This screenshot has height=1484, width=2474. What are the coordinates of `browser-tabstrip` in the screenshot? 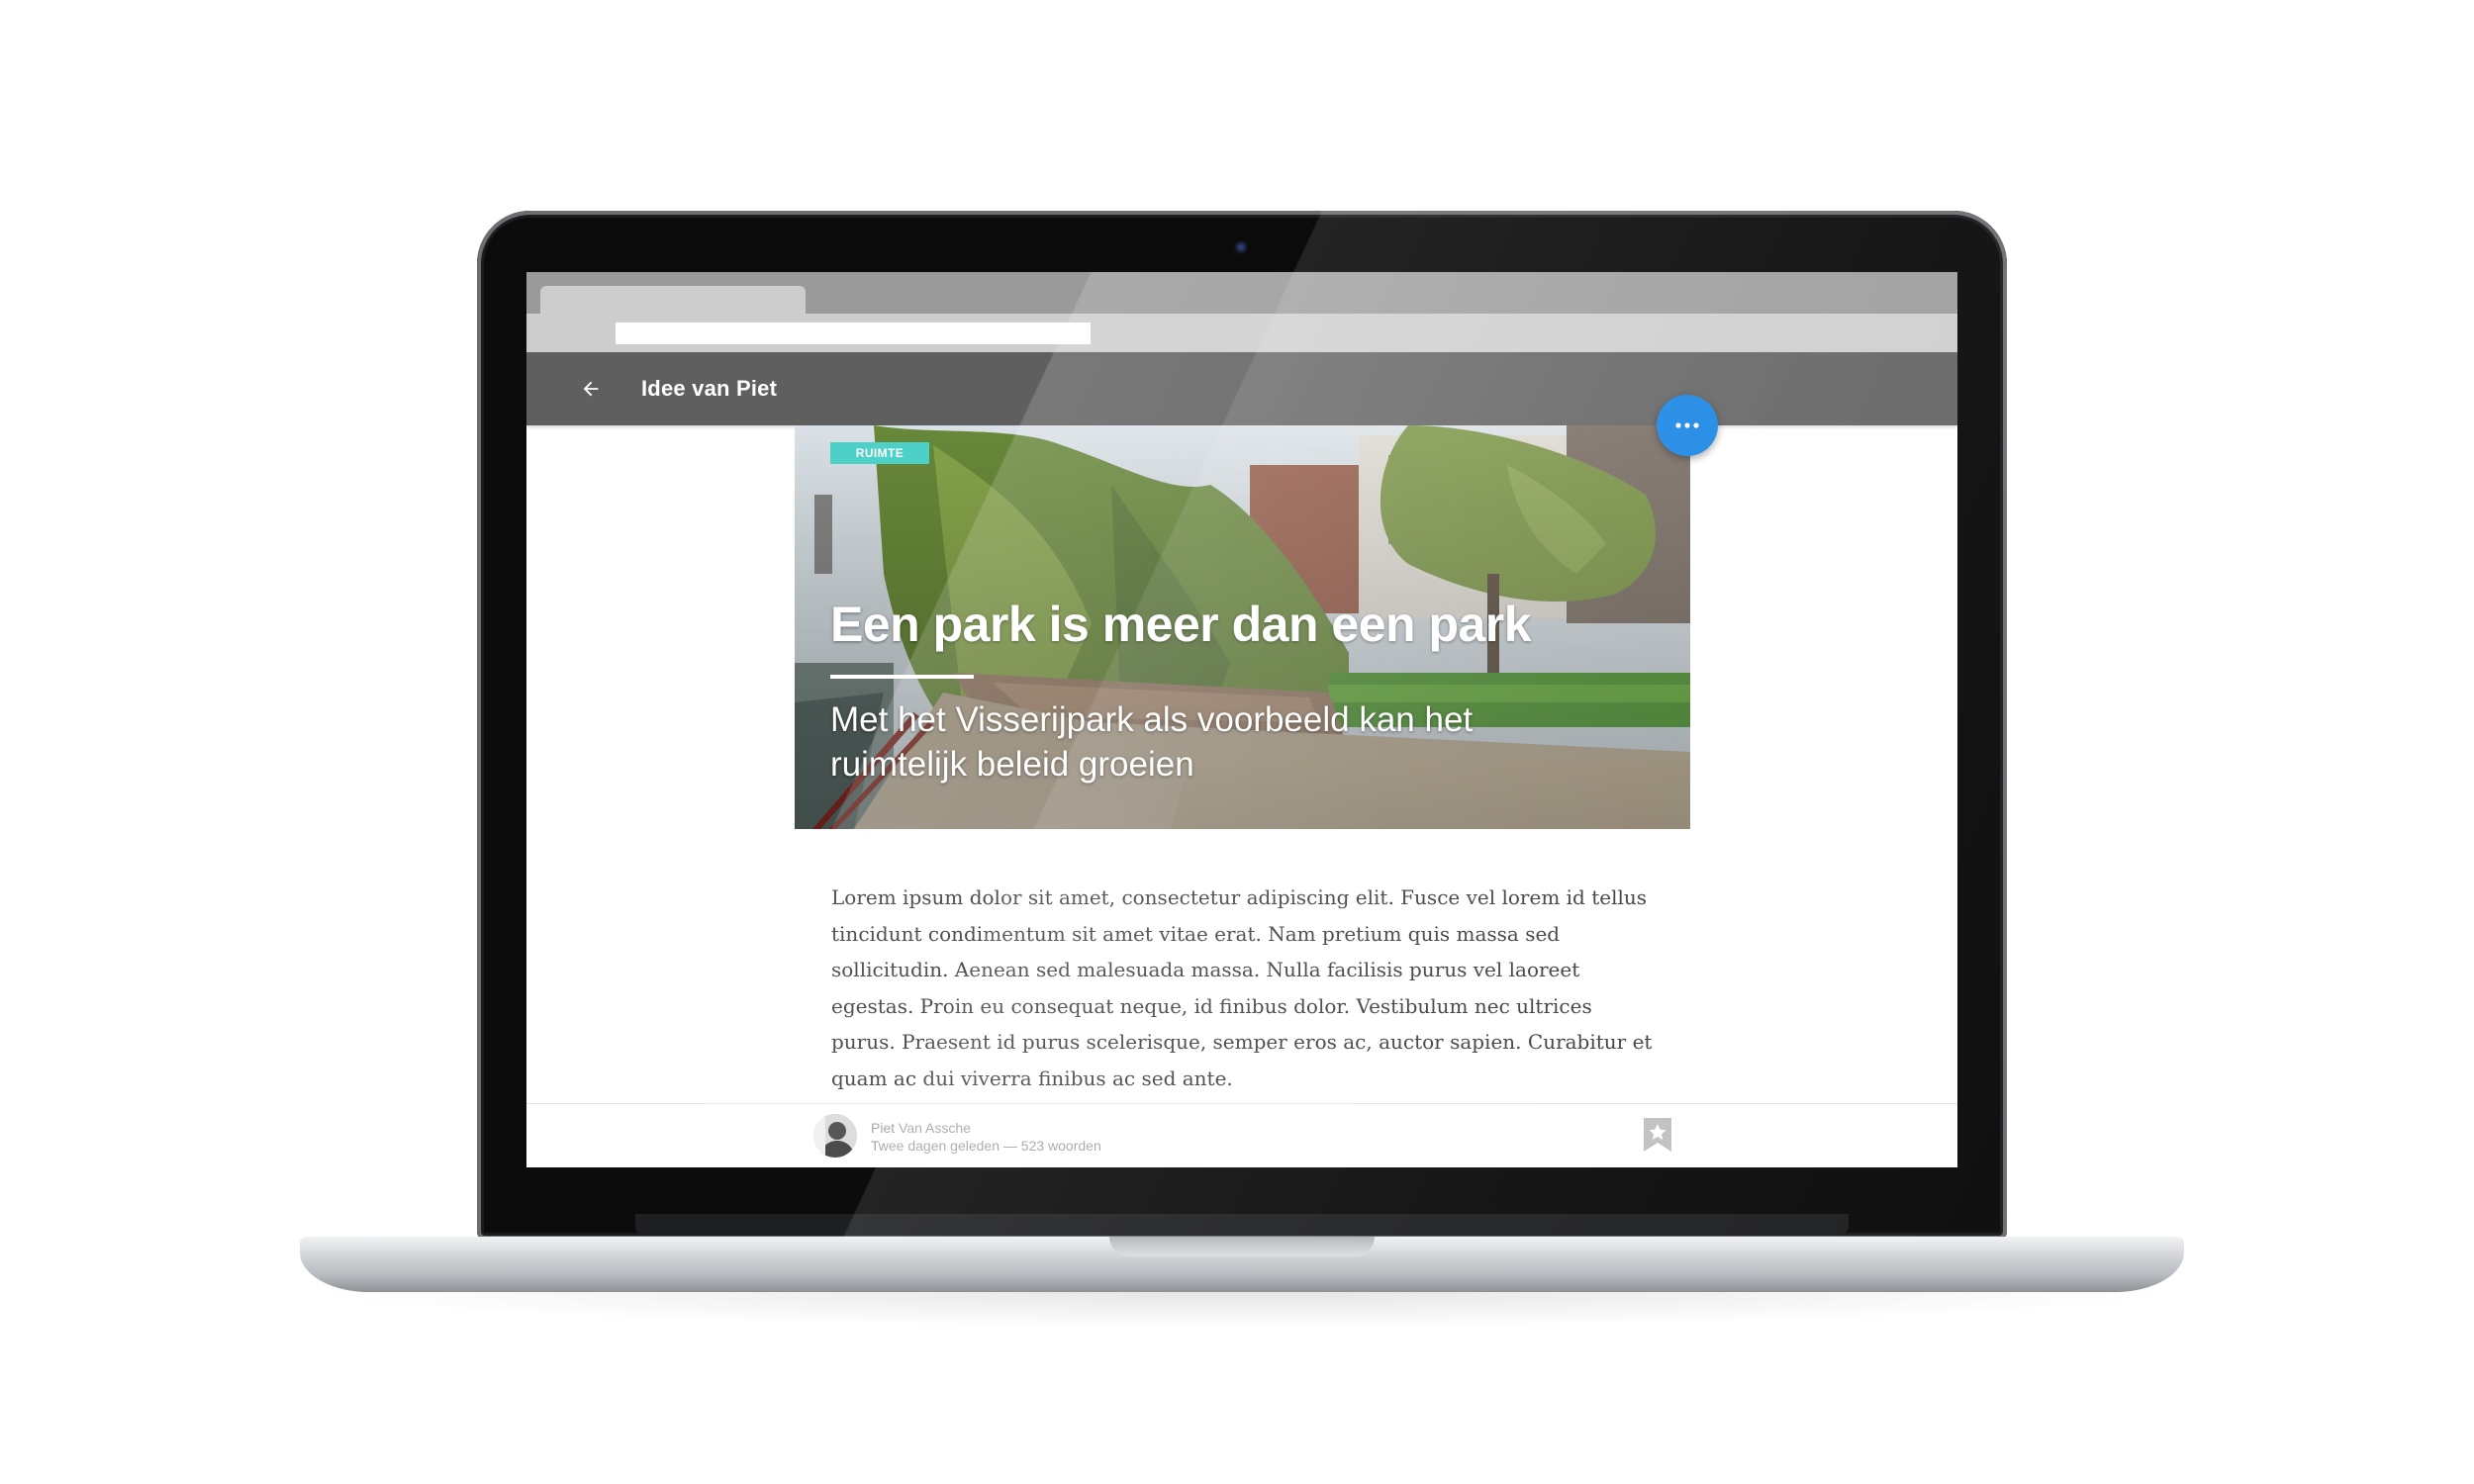 It's located at (1241, 293).